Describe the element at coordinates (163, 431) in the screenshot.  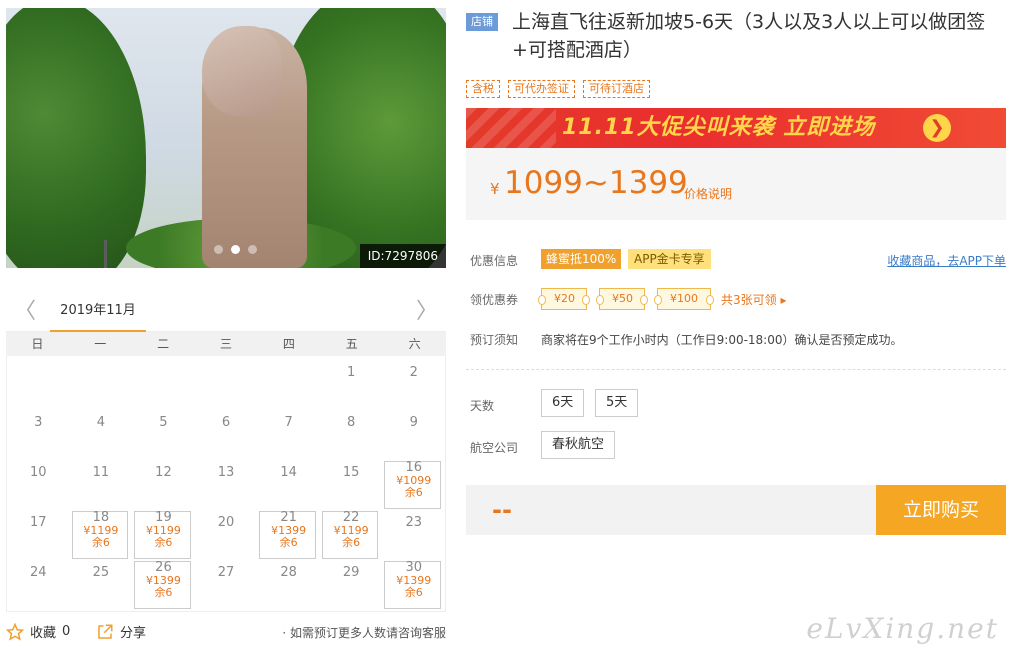
I see `calendar-day: 5` at that location.